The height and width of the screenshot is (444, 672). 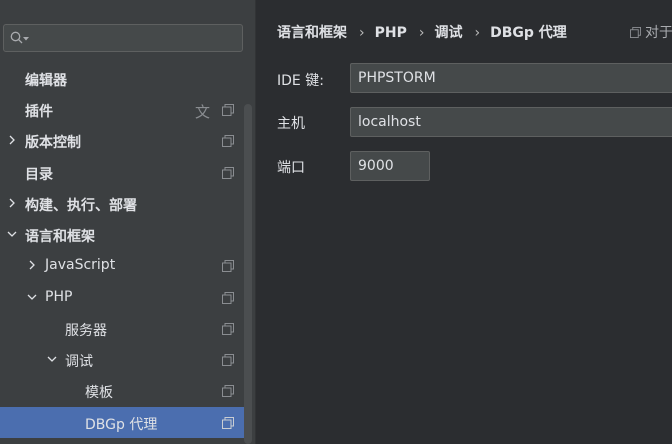 What do you see at coordinates (300, 81) in the screenshot?
I see `ide-key-label: IDE 键:` at bounding box center [300, 81].